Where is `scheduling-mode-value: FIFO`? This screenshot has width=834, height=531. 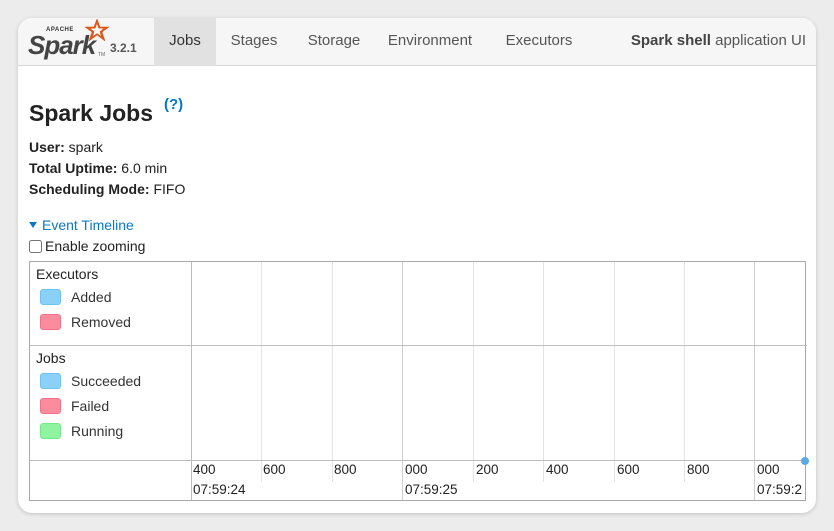 scheduling-mode-value: FIFO is located at coordinates (167, 189).